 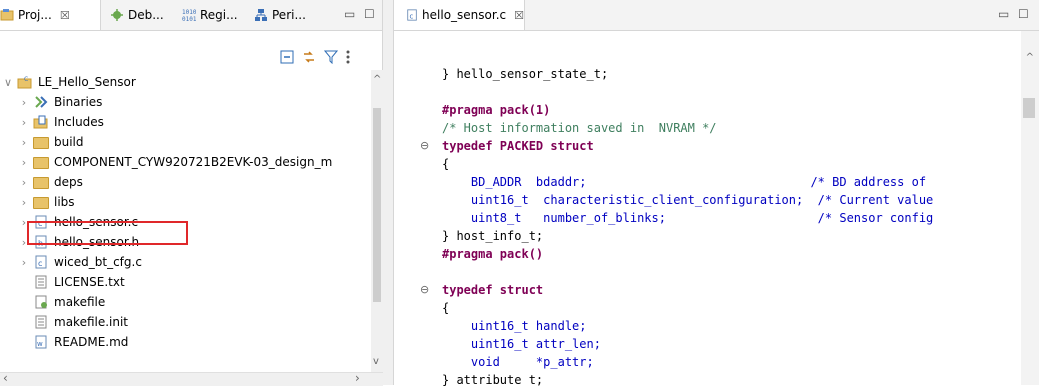 What do you see at coordinates (40, 122) in the screenshot?
I see `includes-icon` at bounding box center [40, 122].